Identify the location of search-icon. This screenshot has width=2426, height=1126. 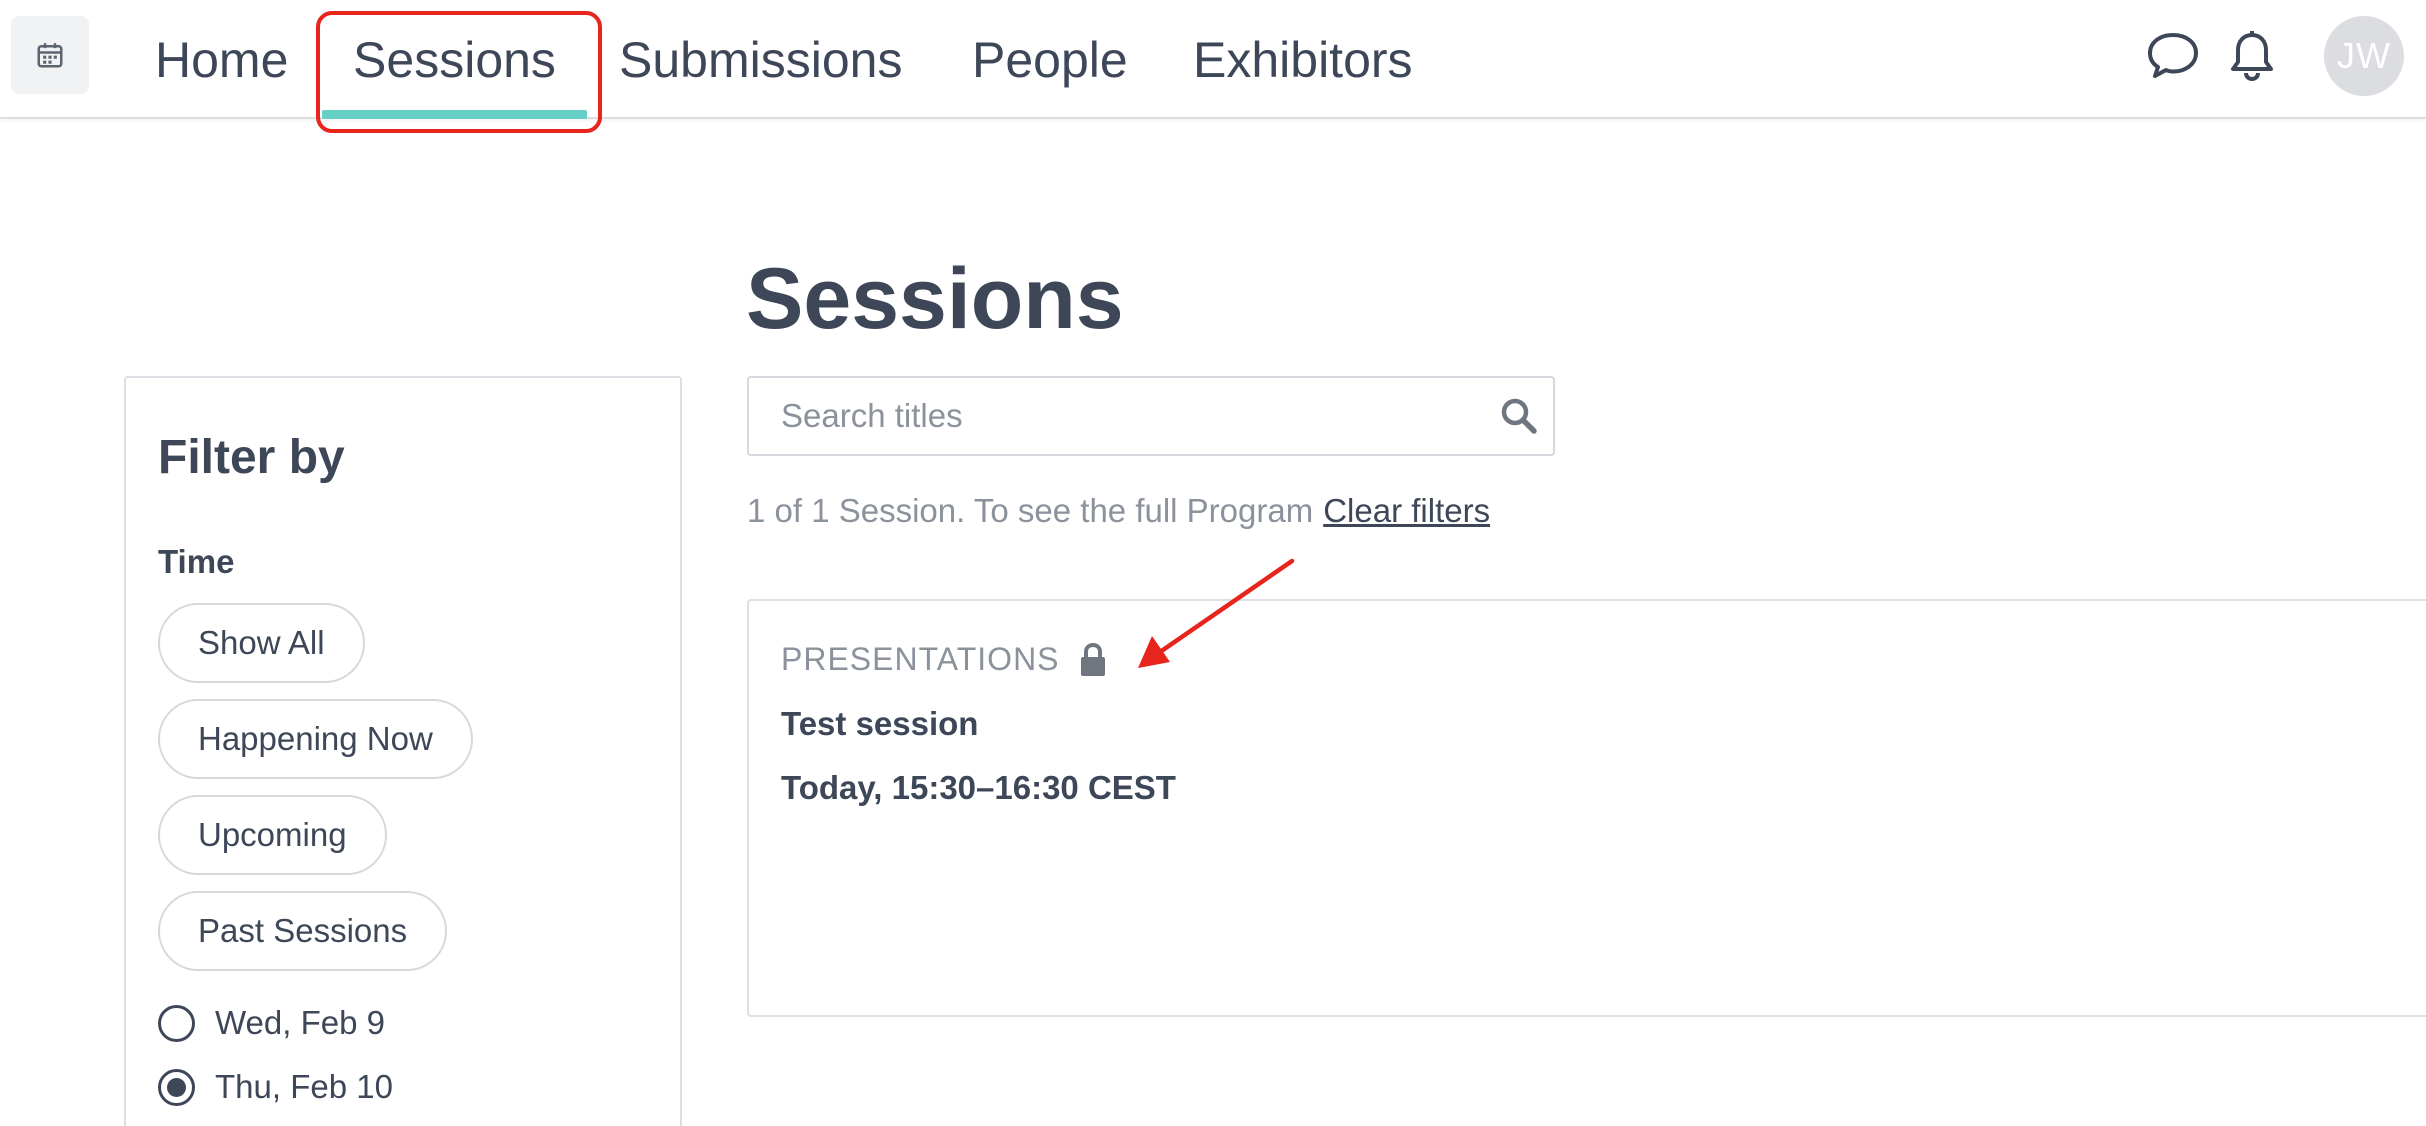
(1519, 416).